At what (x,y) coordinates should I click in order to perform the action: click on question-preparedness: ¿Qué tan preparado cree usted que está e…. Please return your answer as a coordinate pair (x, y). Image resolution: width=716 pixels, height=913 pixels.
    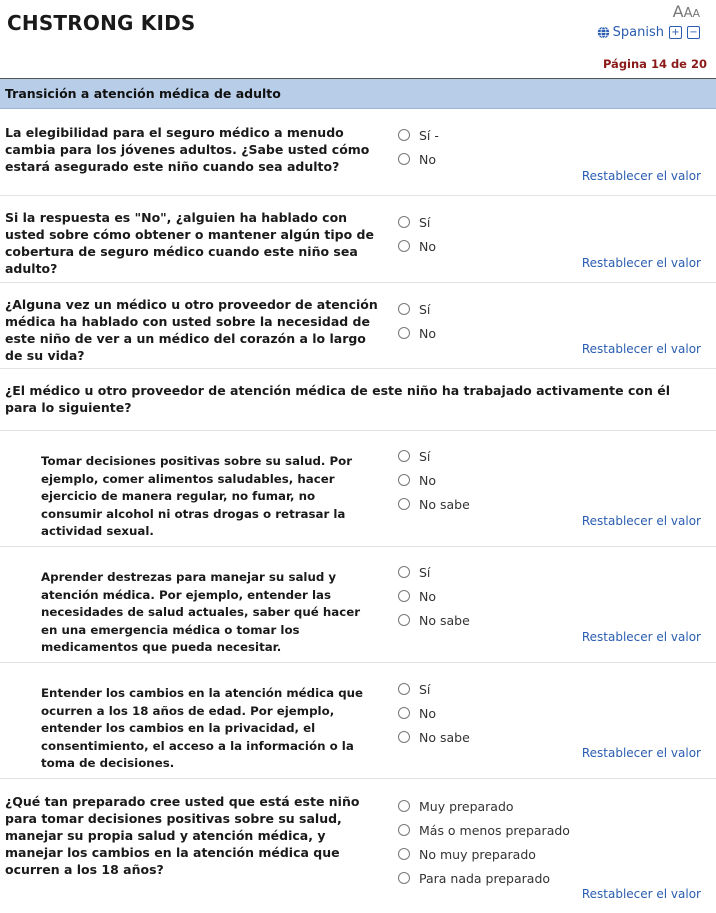
    Looking at the image, I should click on (358, 846).